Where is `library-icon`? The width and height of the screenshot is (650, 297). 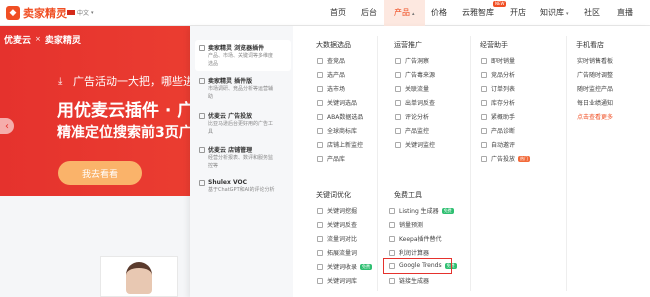
library-icon is located at coordinates (320, 158).